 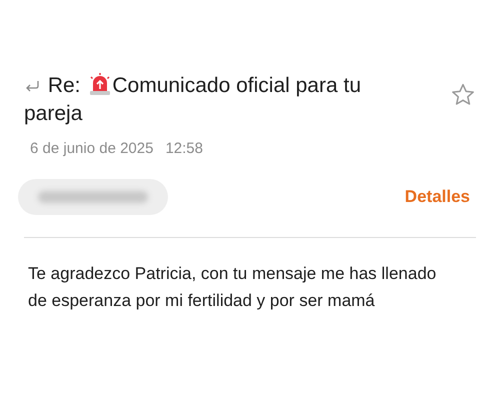 I want to click on email-subject: Re: Comunicado oficial para tu pareja, so click(x=193, y=99).